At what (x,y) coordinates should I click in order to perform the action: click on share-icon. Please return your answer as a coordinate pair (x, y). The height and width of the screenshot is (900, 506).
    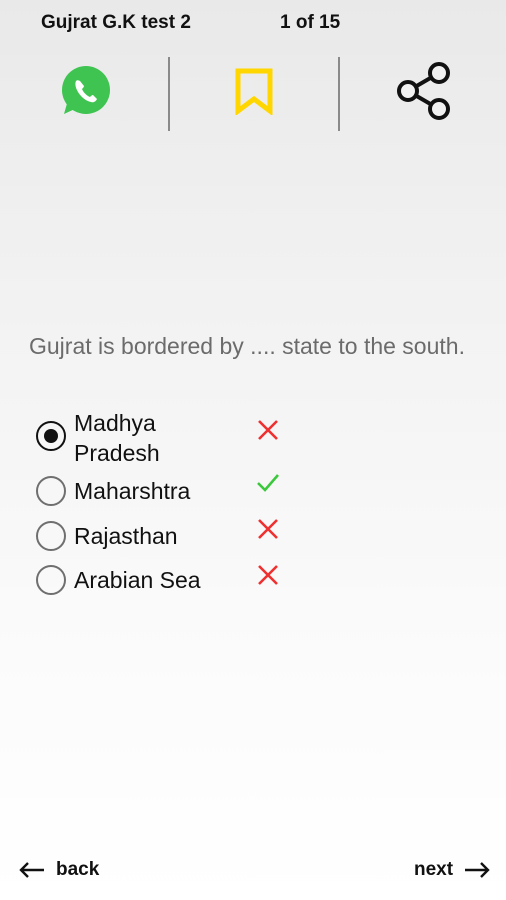
    Looking at the image, I should click on (423, 91).